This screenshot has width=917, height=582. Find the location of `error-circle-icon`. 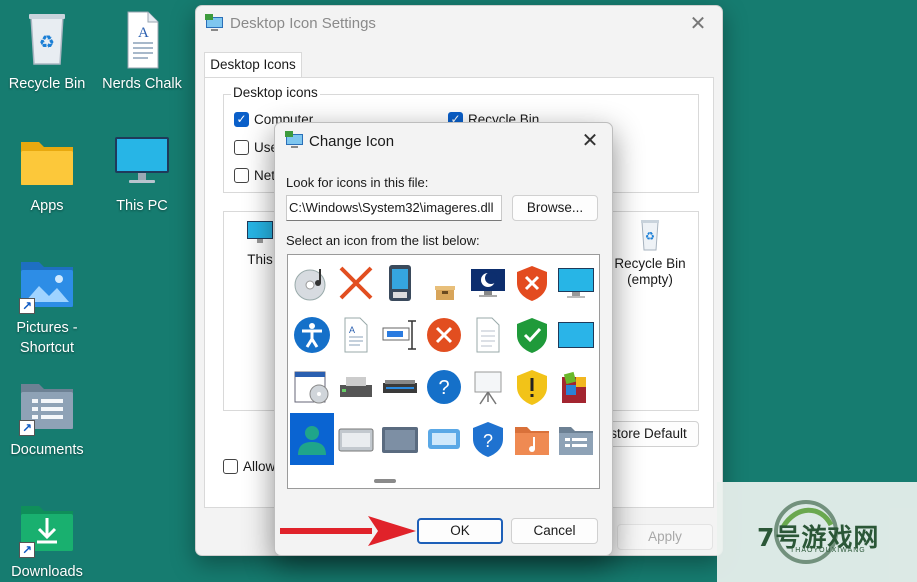

error-circle-icon is located at coordinates (444, 335).